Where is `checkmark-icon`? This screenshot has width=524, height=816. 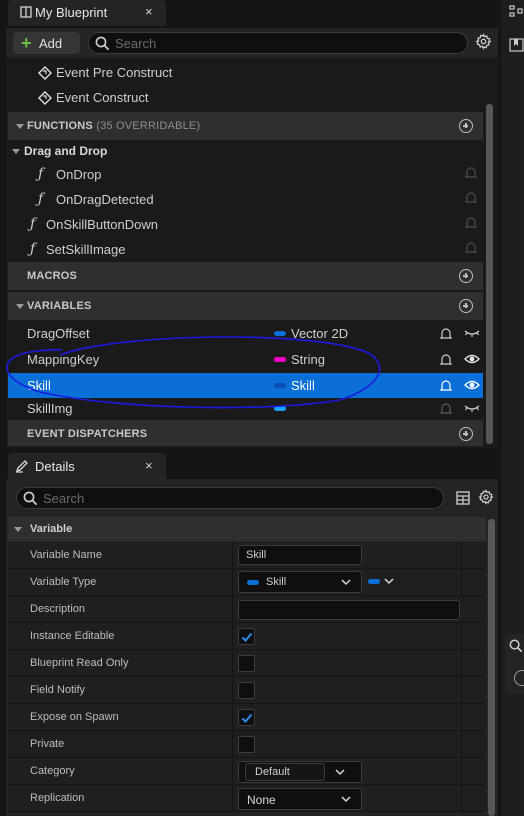 checkmark-icon is located at coordinates (247, 718).